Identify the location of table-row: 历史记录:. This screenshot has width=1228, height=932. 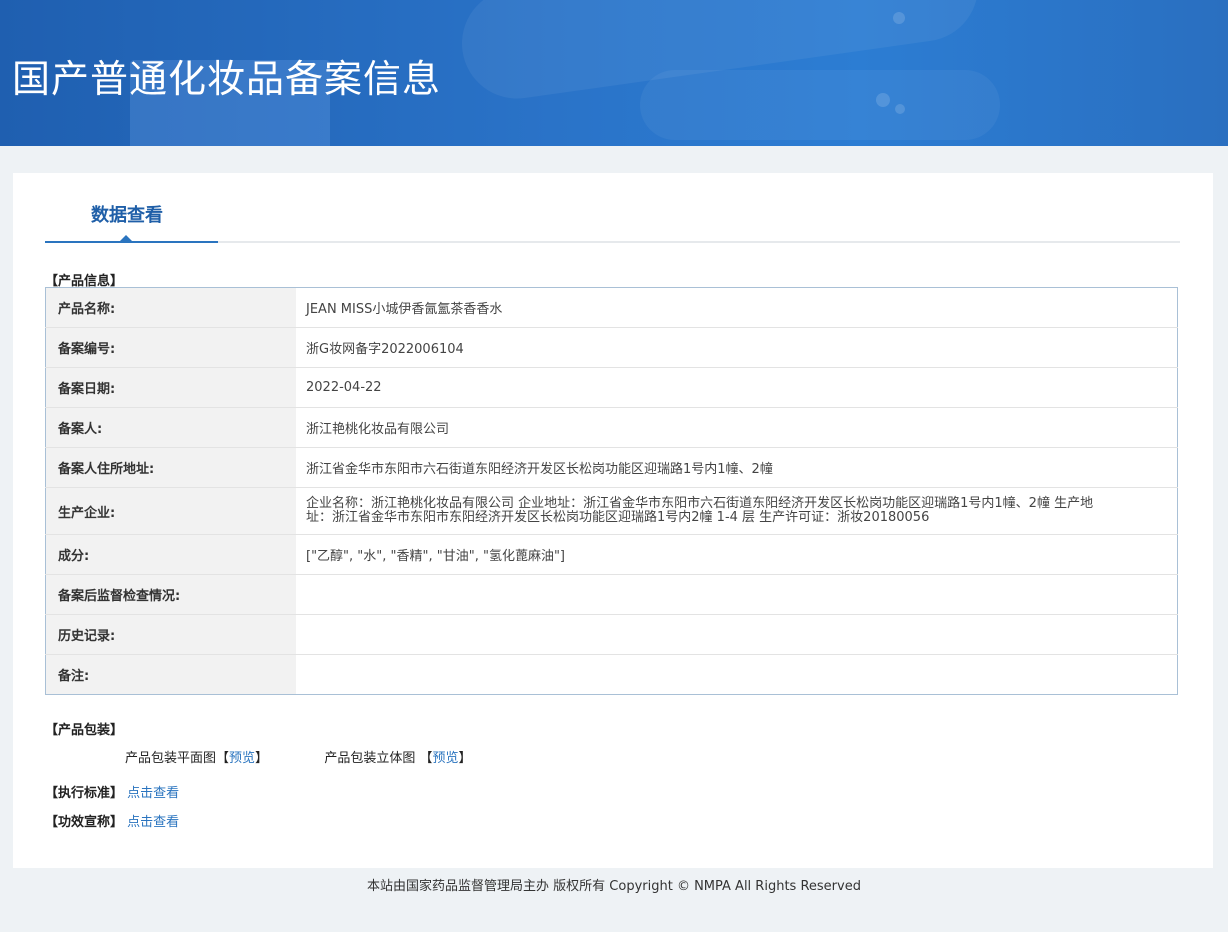
(611, 634).